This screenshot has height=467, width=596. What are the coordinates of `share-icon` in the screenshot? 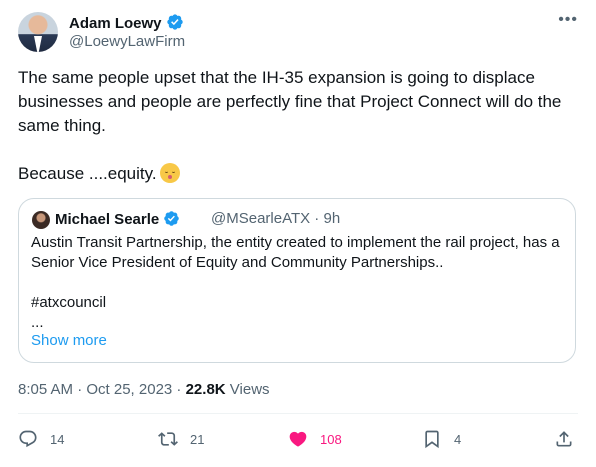 It's located at (564, 439).